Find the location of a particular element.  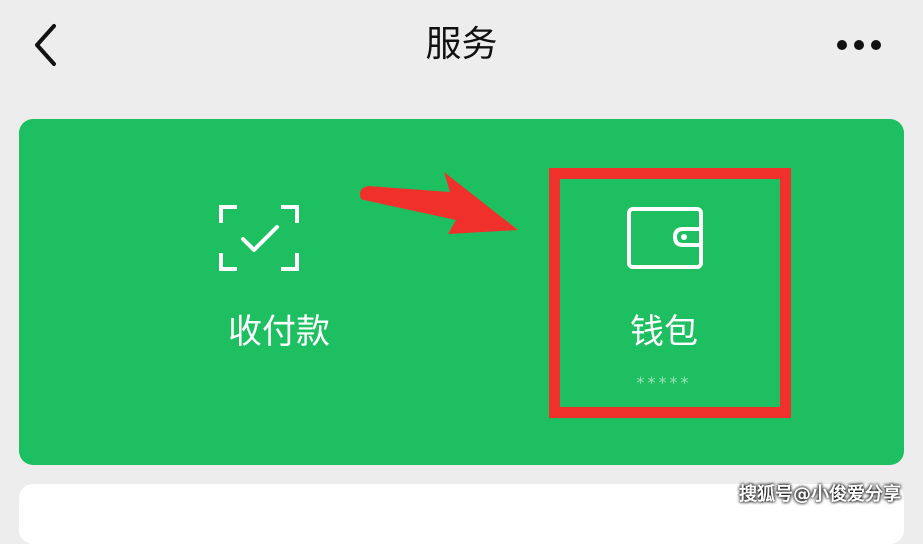

pay-receive-label: 收付款 is located at coordinates (279, 332).